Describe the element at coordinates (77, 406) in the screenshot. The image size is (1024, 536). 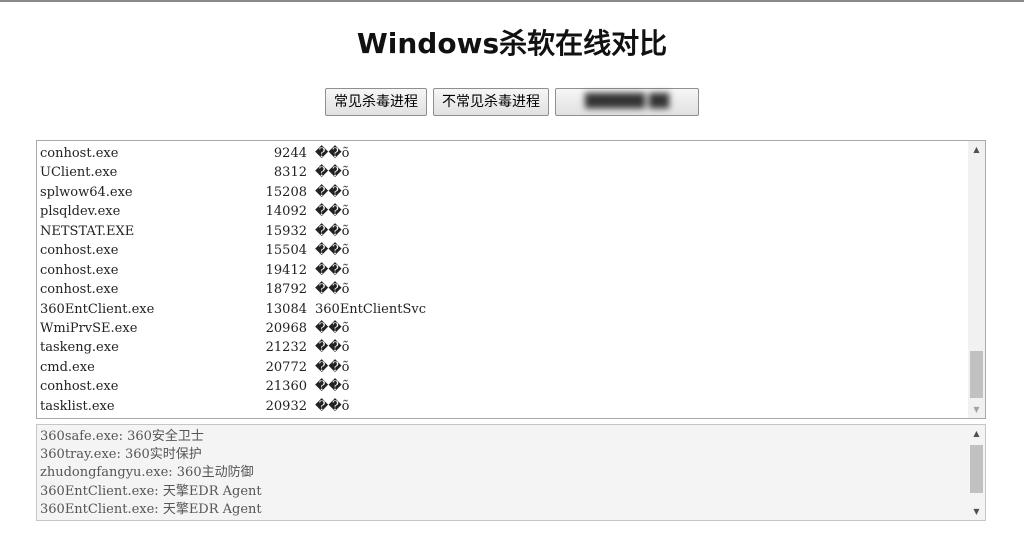
I see `process-name: tasklist.exe` at that location.